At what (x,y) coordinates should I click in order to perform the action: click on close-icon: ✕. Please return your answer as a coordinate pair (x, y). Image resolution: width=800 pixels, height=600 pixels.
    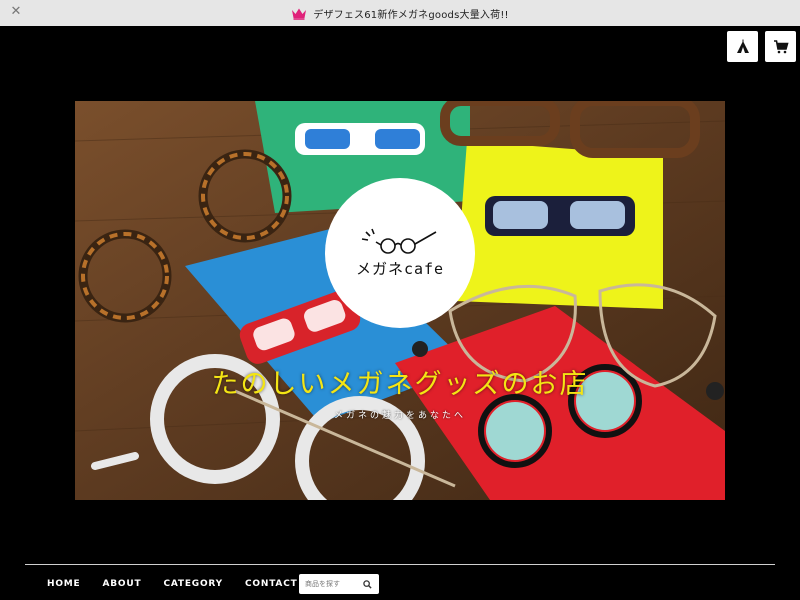
    Looking at the image, I should click on (16, 12).